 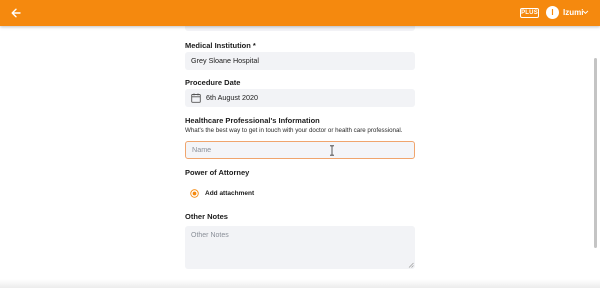 I want to click on other-notes-placeholder: Other Notes, so click(x=210, y=235).